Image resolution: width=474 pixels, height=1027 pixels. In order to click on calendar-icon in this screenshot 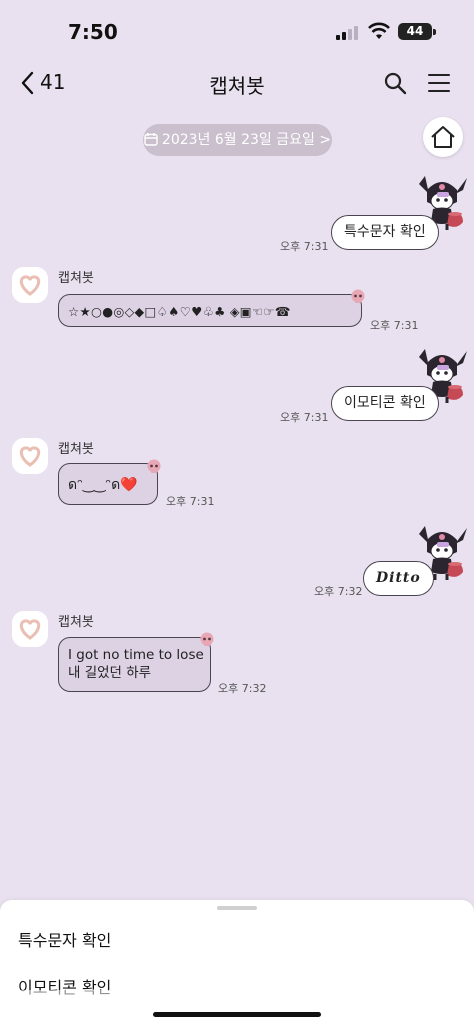, I will do `click(151, 139)`.